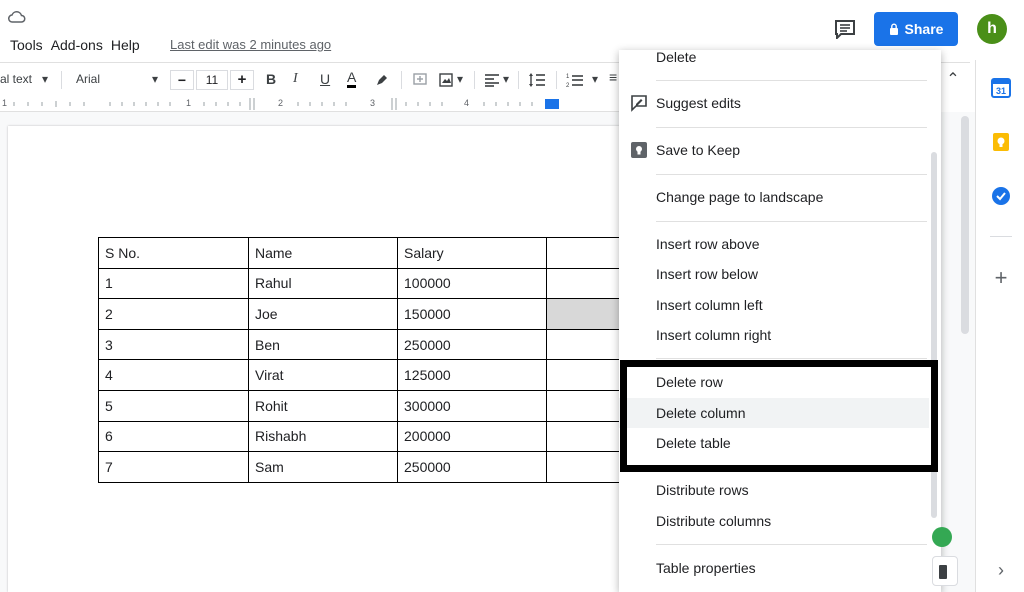  I want to click on increase-font-size-button: +, so click(242, 80).